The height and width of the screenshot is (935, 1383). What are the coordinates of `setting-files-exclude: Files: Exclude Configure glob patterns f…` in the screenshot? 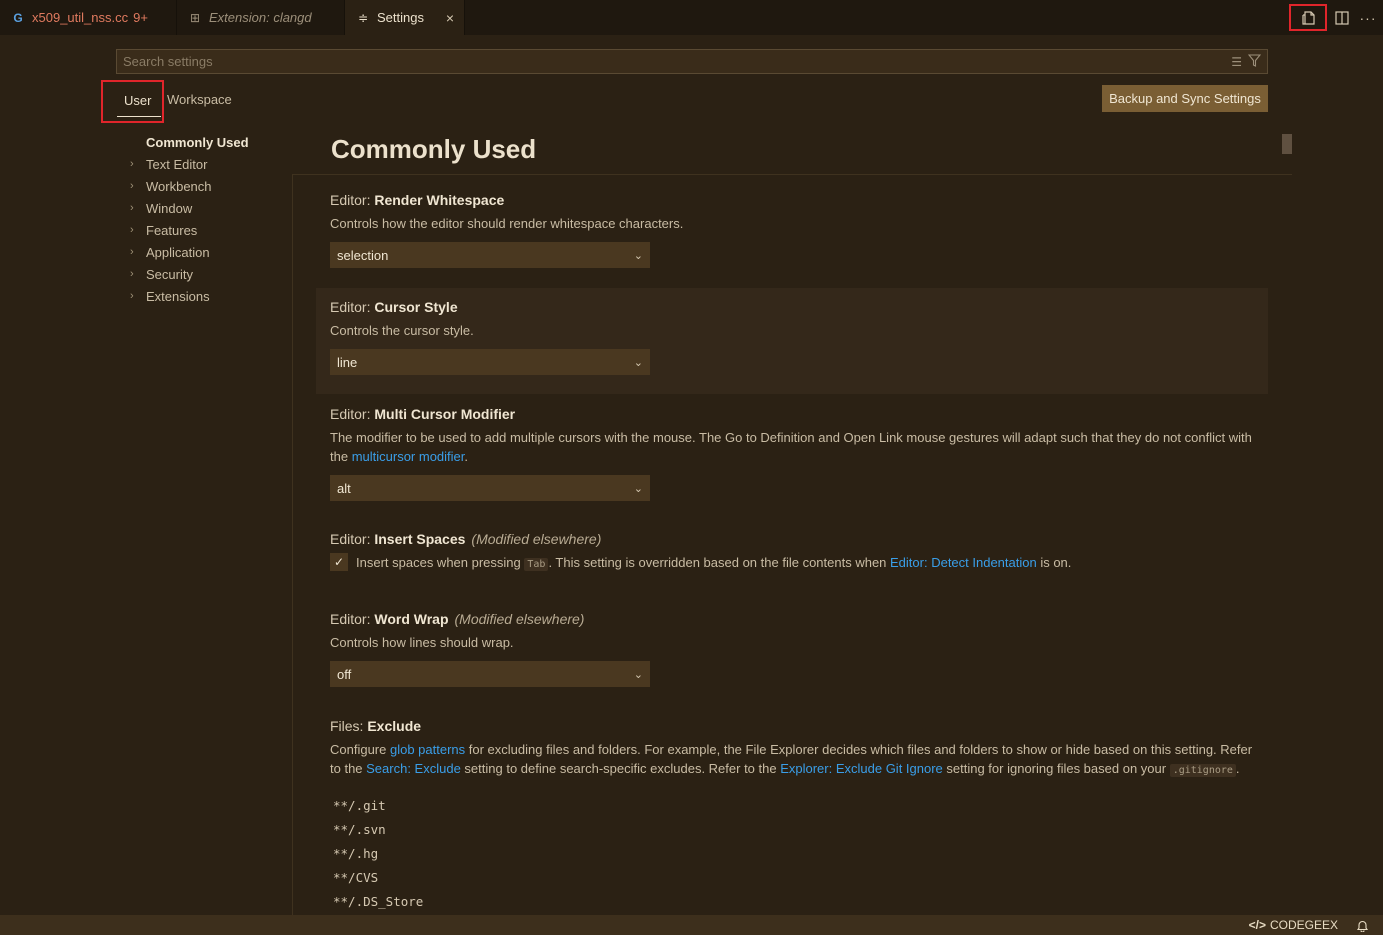 It's located at (792, 816).